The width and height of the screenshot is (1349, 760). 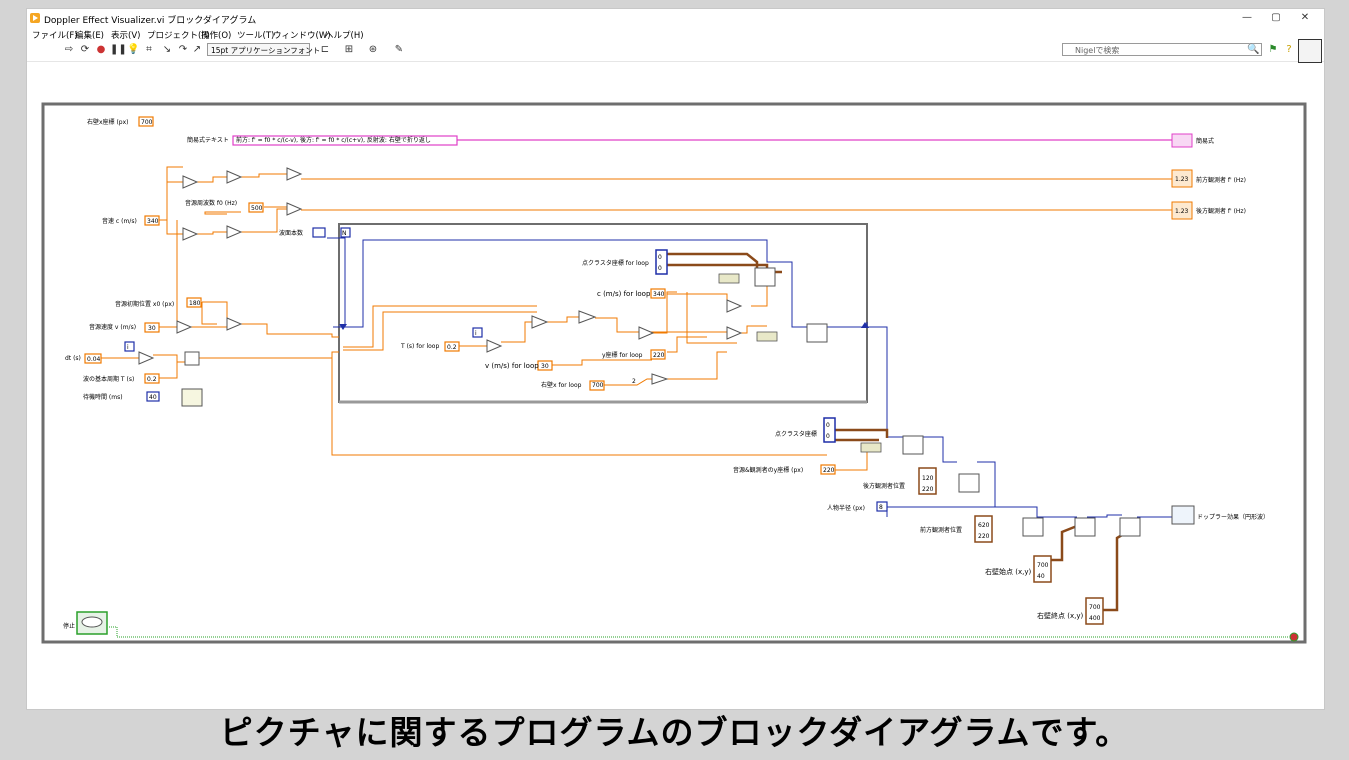 I want to click on window-title: Doppler Effect Visualizer.vi ブロックダイアグラム, so click(x=150, y=21).